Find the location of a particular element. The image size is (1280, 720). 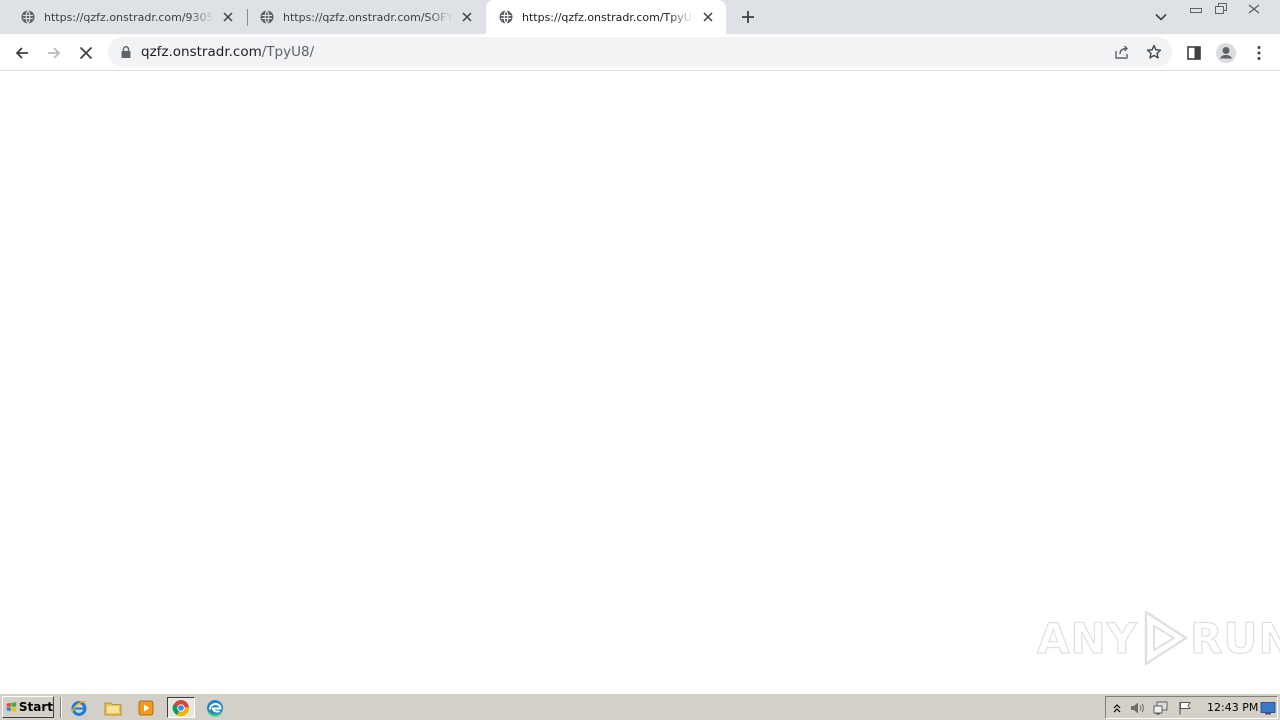

taskbar-file-explorer is located at coordinates (113, 707).